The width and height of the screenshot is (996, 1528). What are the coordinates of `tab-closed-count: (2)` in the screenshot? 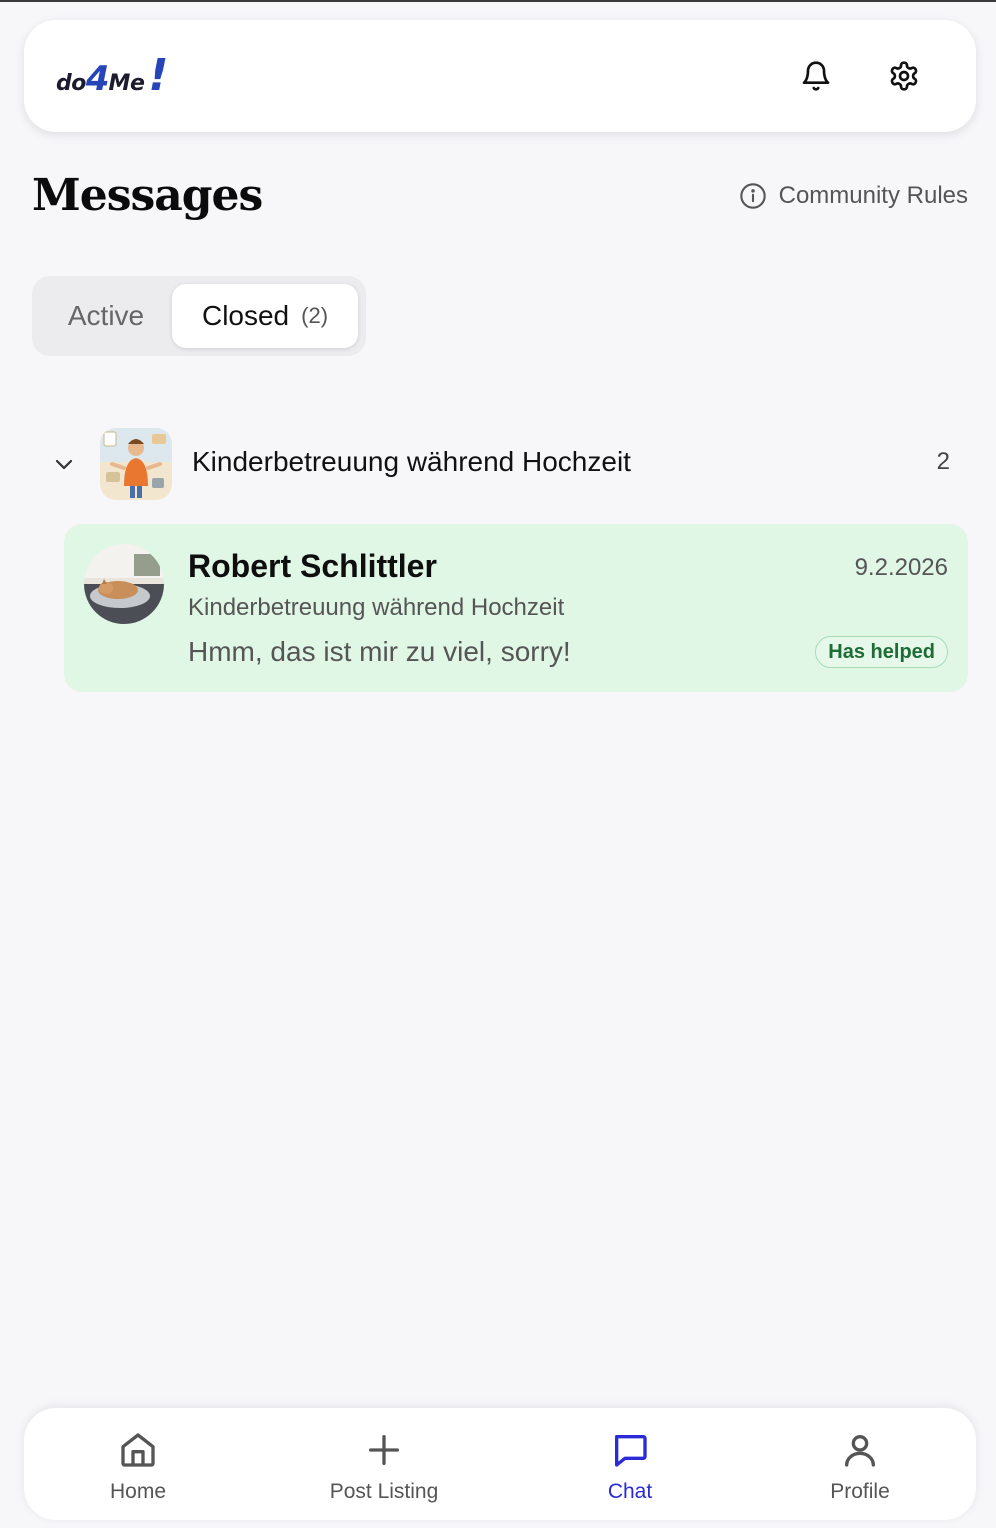 It's located at (315, 315).